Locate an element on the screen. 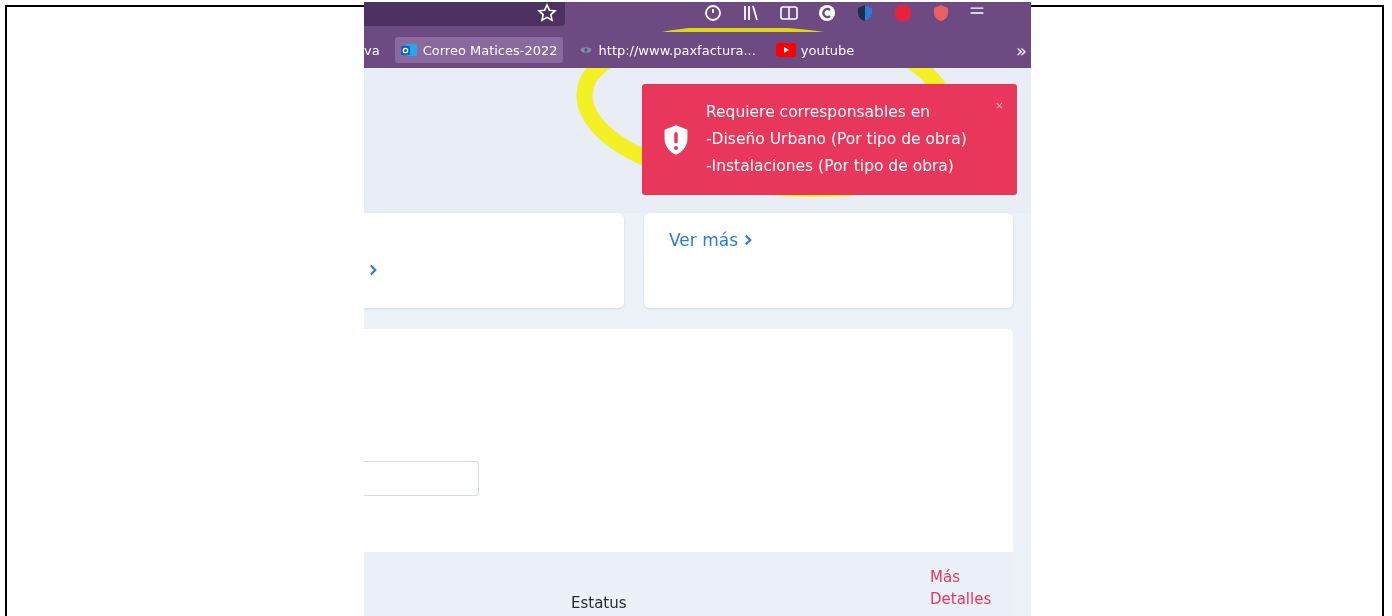 This screenshot has height=616, width=1392. library-icon is located at coordinates (751, 13).